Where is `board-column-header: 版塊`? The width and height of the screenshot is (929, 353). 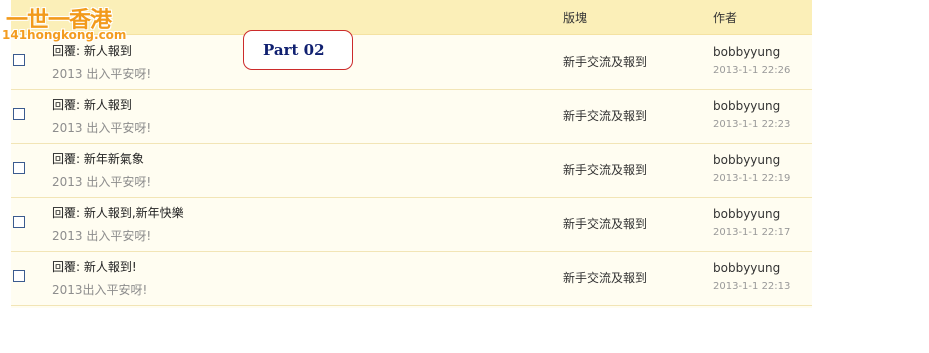 board-column-header: 版塊 is located at coordinates (575, 18).